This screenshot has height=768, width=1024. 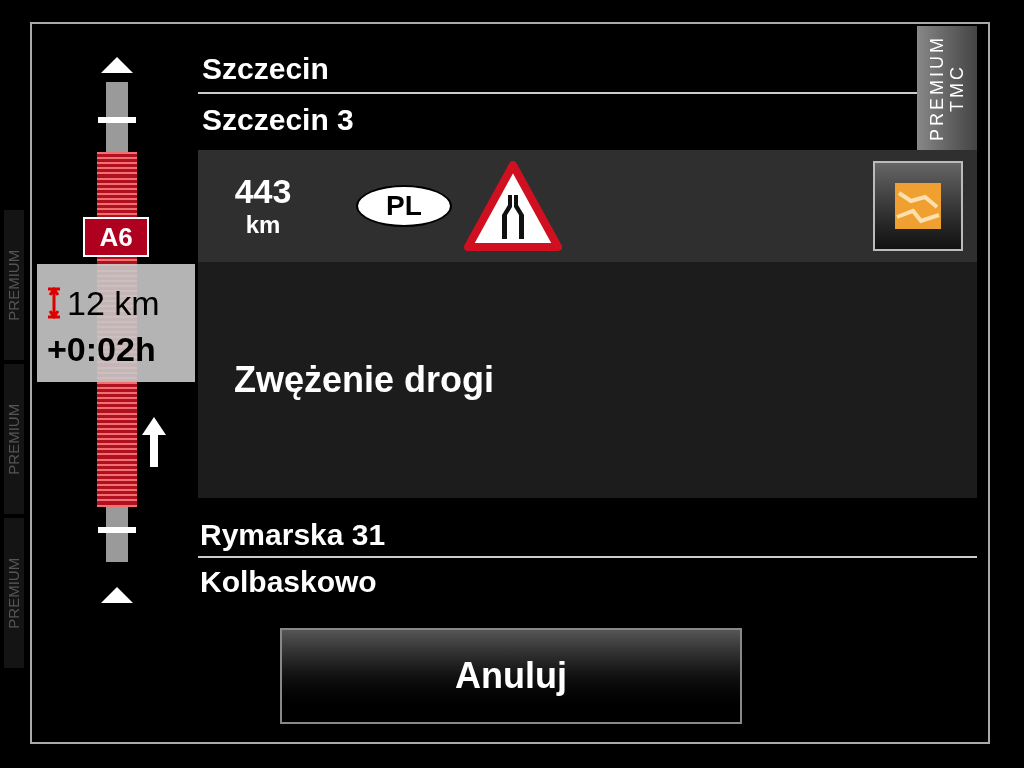 I want to click on road-narrows-icon, so click(x=513, y=206).